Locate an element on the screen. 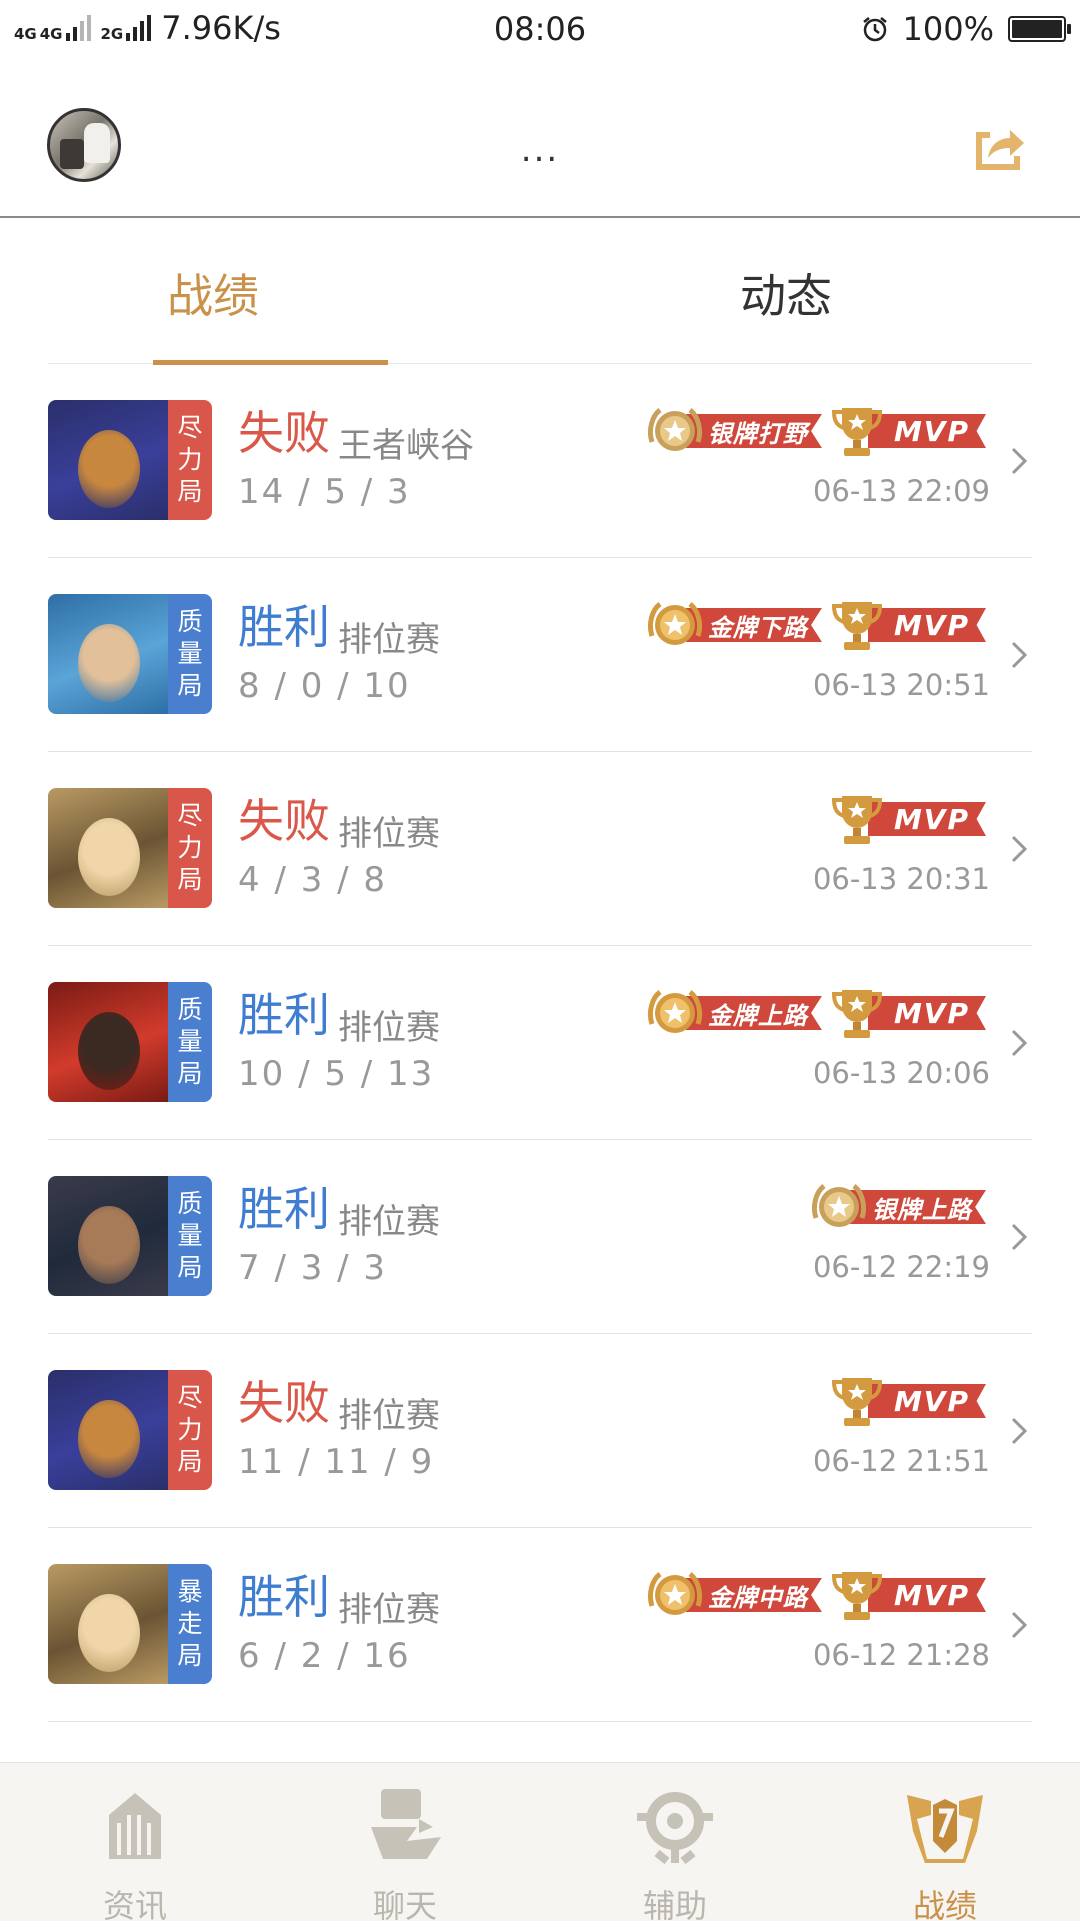 This screenshot has height=1927, width=1080. badge-group: 金牌下路 MVP is located at coordinates (816, 625).